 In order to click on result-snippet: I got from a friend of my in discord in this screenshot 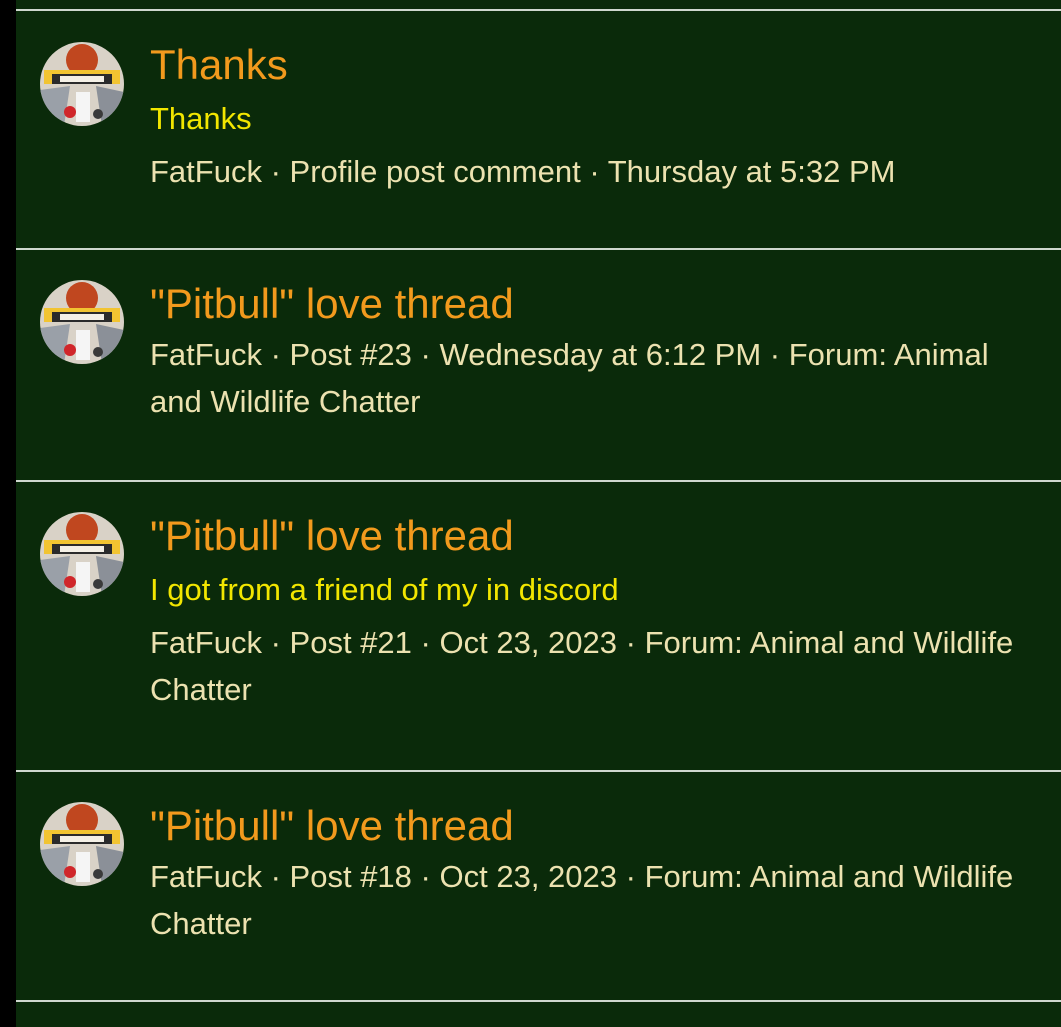, I will do `click(384, 589)`.